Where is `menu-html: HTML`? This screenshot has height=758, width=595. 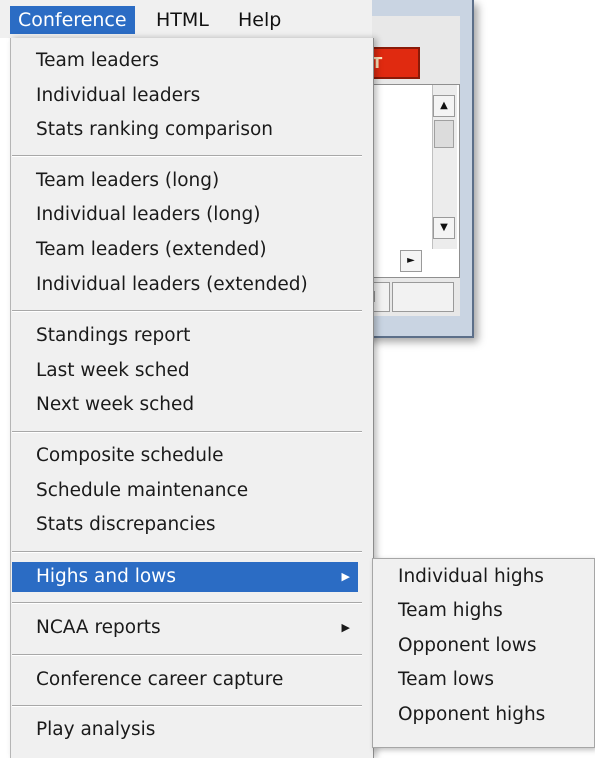
menu-html: HTML is located at coordinates (182, 20).